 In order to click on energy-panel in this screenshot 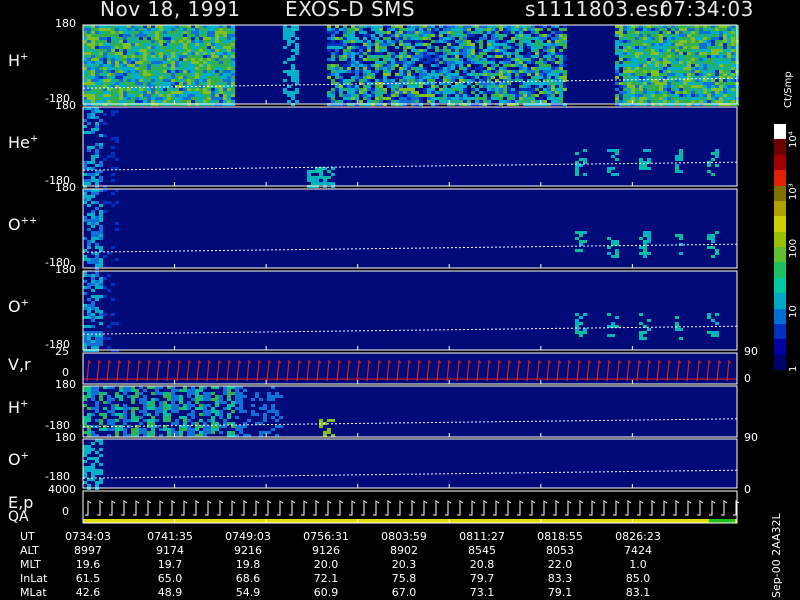, I will do `click(410, 507)`.